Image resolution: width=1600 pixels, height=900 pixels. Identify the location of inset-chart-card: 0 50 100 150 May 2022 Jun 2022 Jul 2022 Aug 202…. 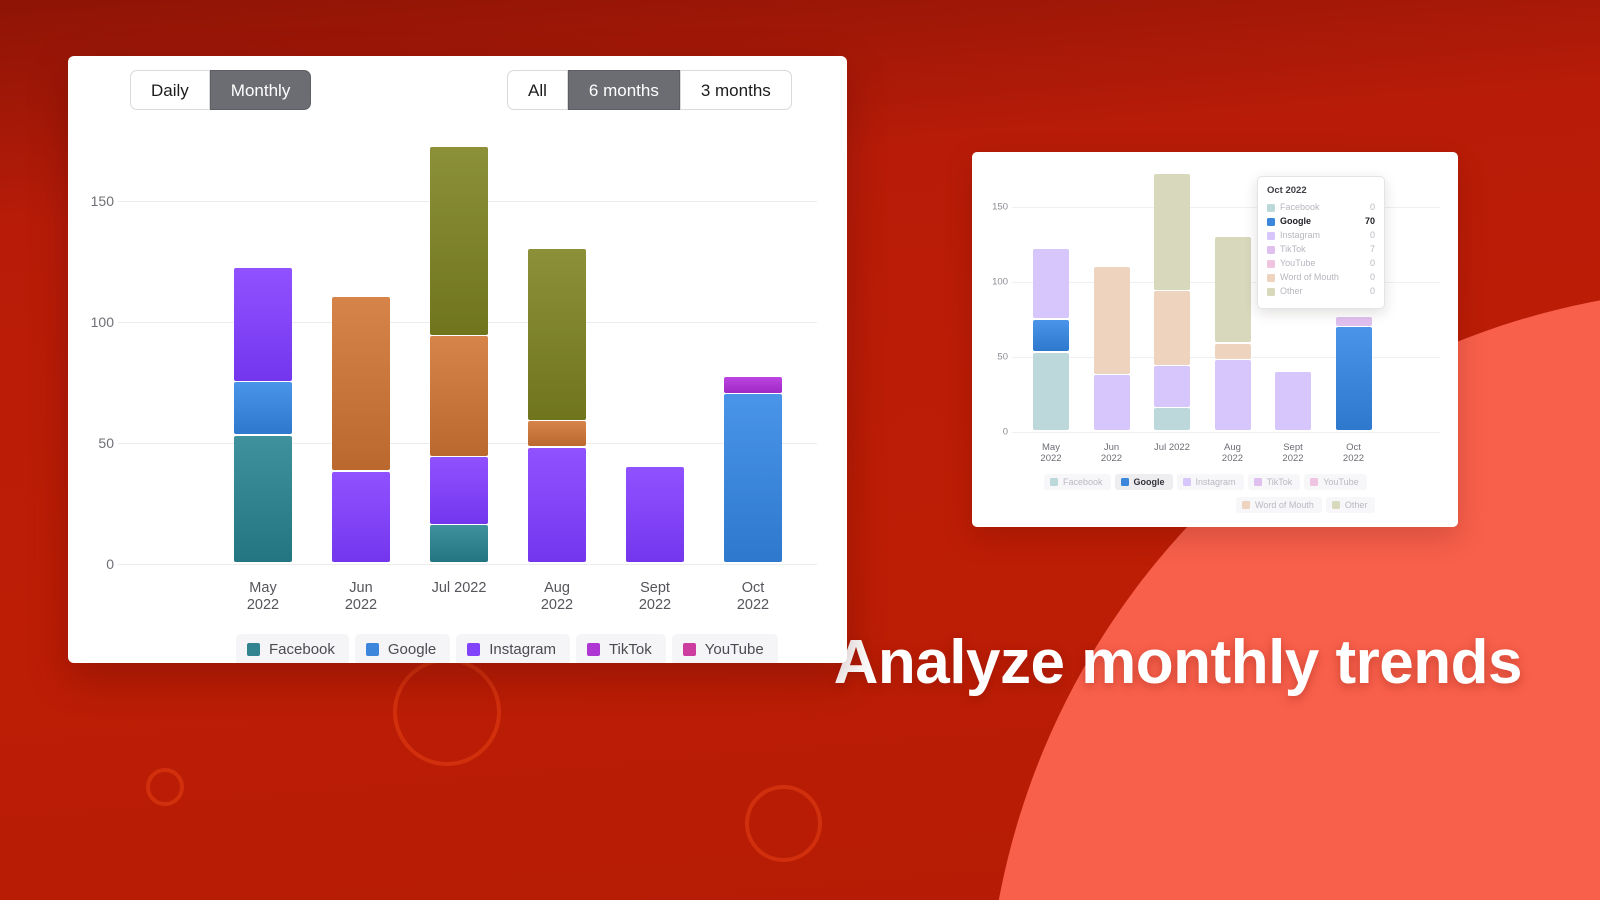
(1215, 339).